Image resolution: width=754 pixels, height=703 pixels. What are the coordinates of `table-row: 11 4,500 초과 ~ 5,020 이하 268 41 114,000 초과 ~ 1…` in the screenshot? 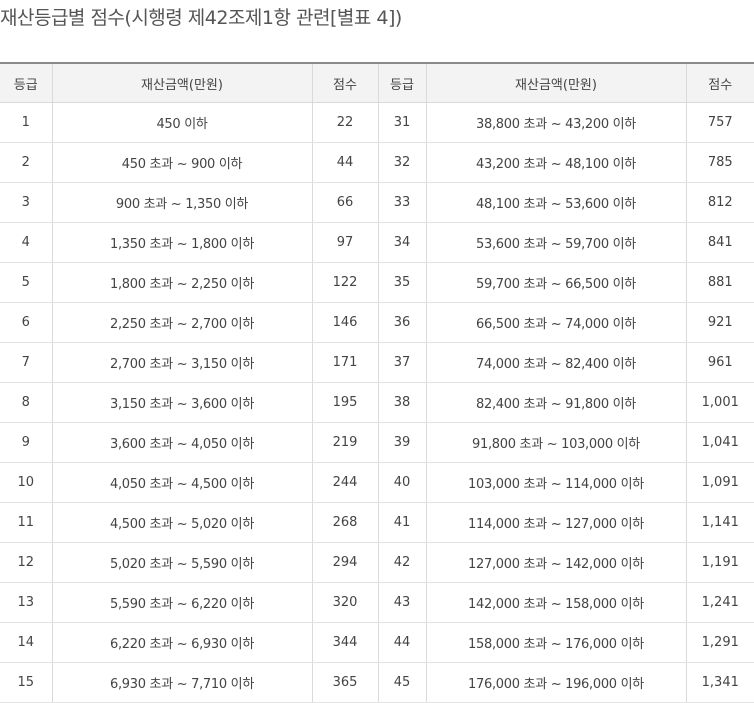 It's located at (377, 522).